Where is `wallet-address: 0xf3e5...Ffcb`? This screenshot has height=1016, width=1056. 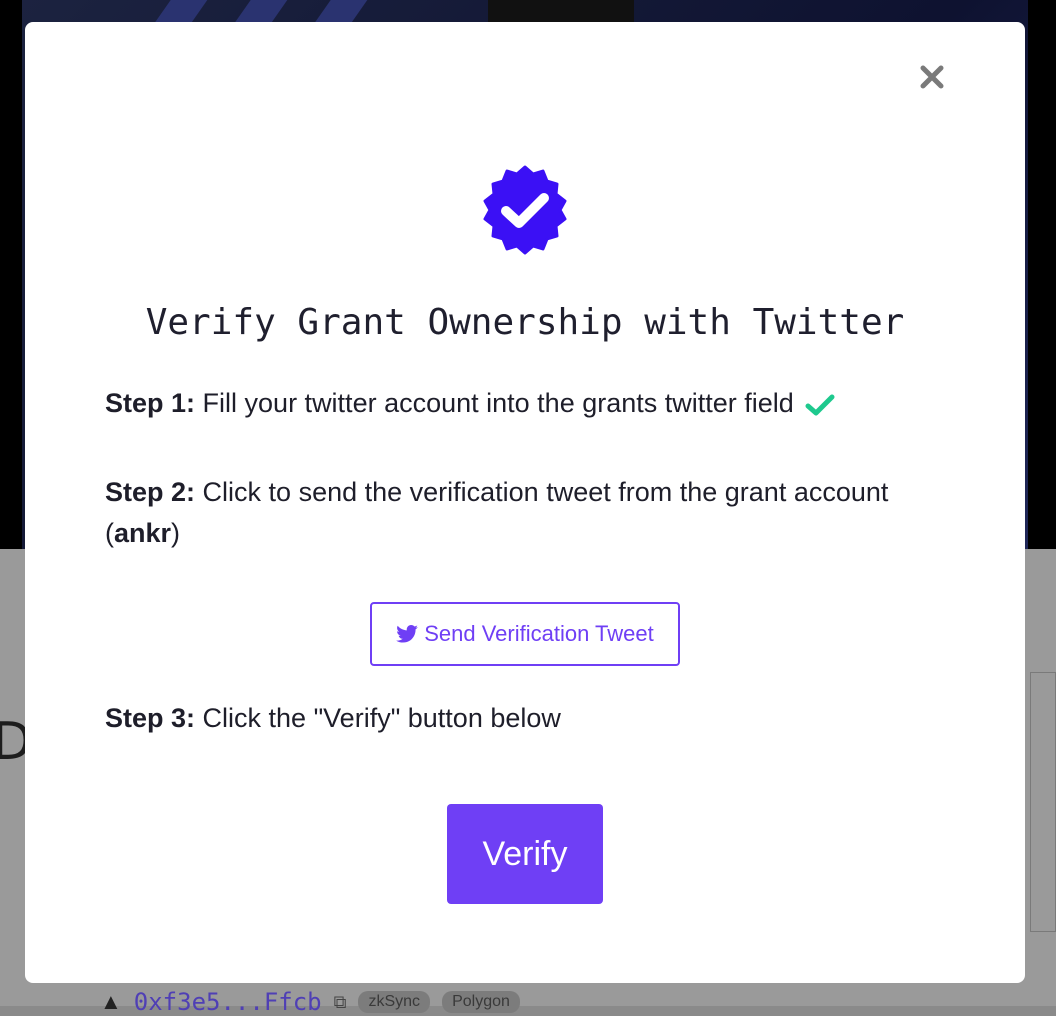 wallet-address: 0xf3e5...Ffcb is located at coordinates (228, 1002).